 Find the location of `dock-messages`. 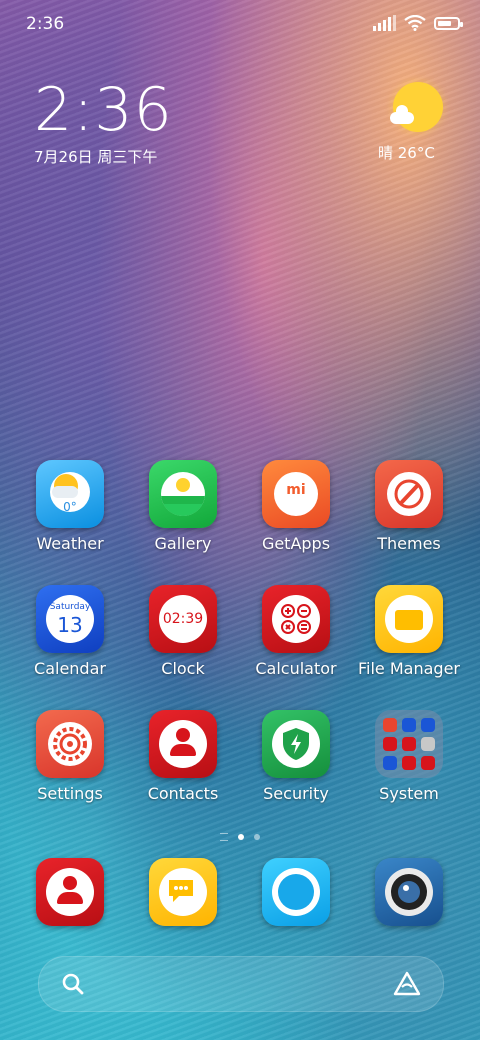

dock-messages is located at coordinates (183, 892).